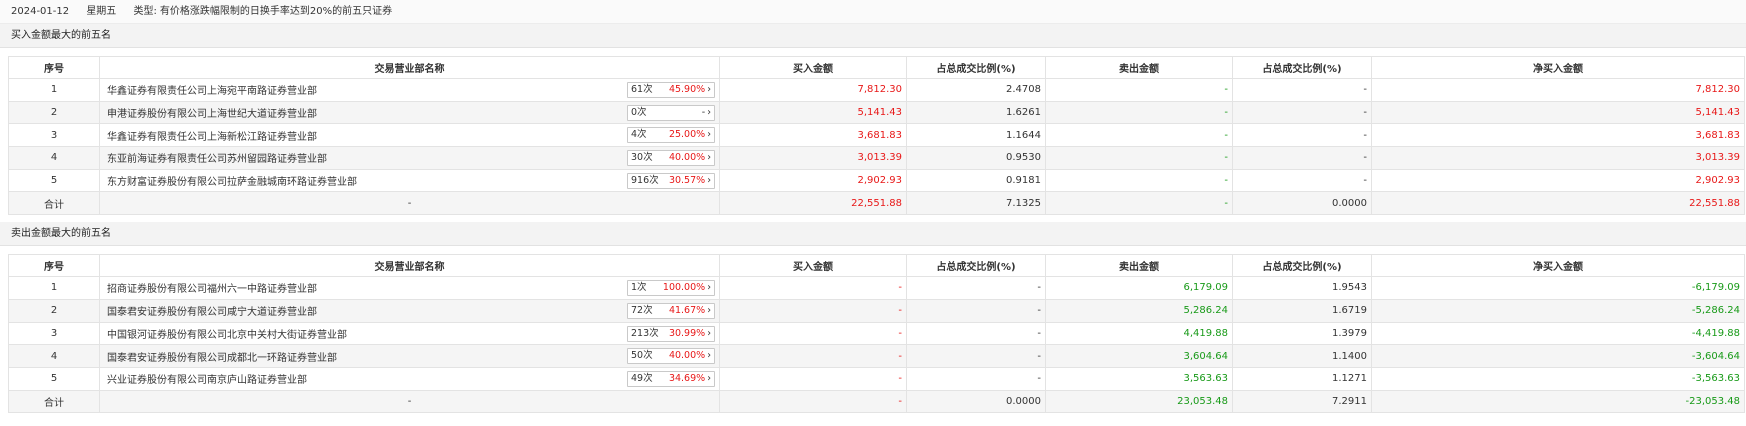 This screenshot has height=426, width=1746. Describe the element at coordinates (145, 11) in the screenshot. I see `type-label: 类型:` at that location.